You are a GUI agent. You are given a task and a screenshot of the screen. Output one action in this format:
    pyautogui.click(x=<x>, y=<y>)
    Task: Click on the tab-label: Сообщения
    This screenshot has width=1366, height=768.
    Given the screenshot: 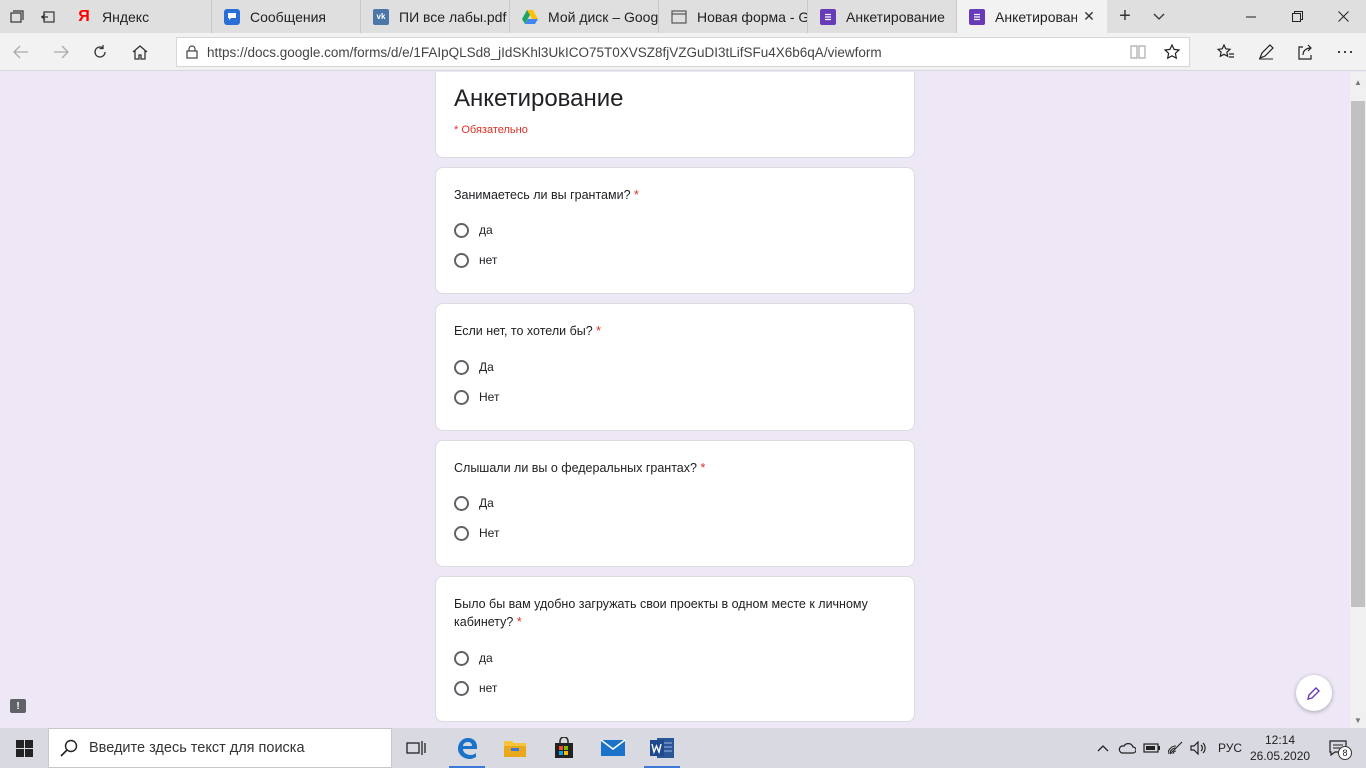 What is the action you would take?
    pyautogui.click(x=288, y=16)
    